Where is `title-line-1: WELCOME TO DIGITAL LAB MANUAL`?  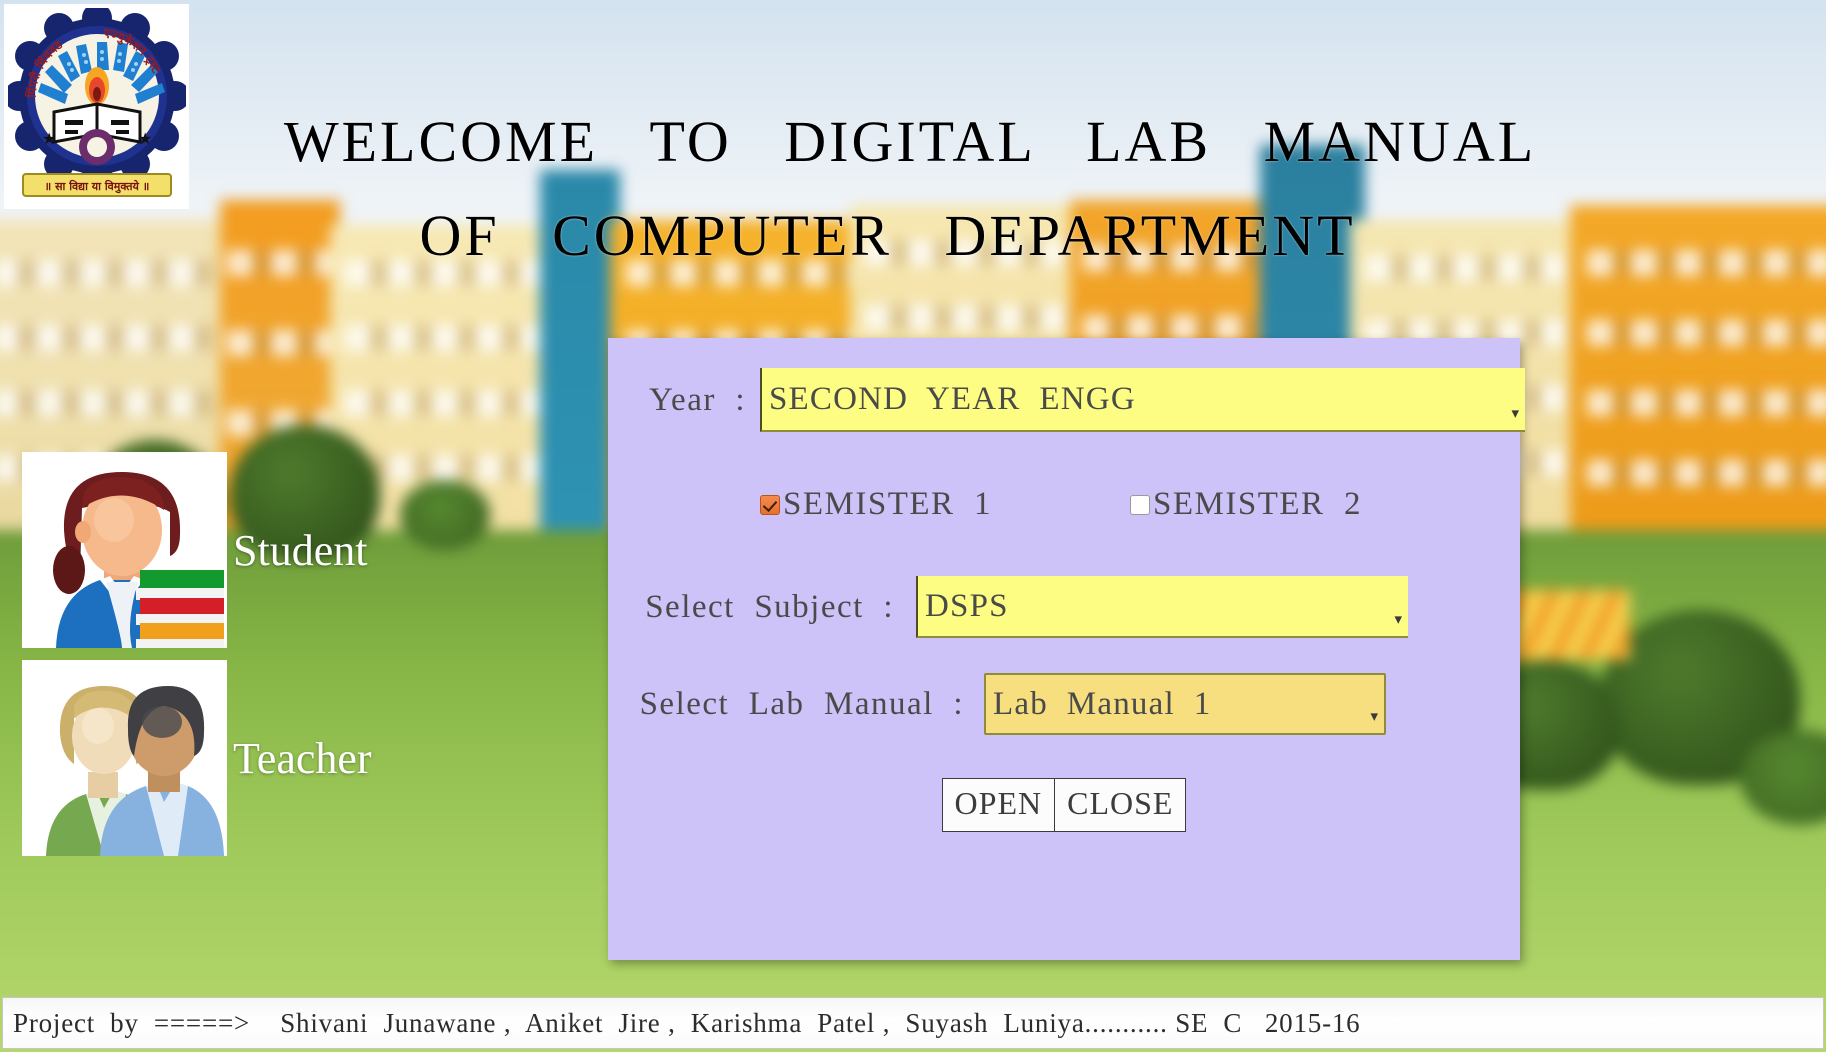 title-line-1: WELCOME TO DIGITAL LAB MANUAL is located at coordinates (910, 141).